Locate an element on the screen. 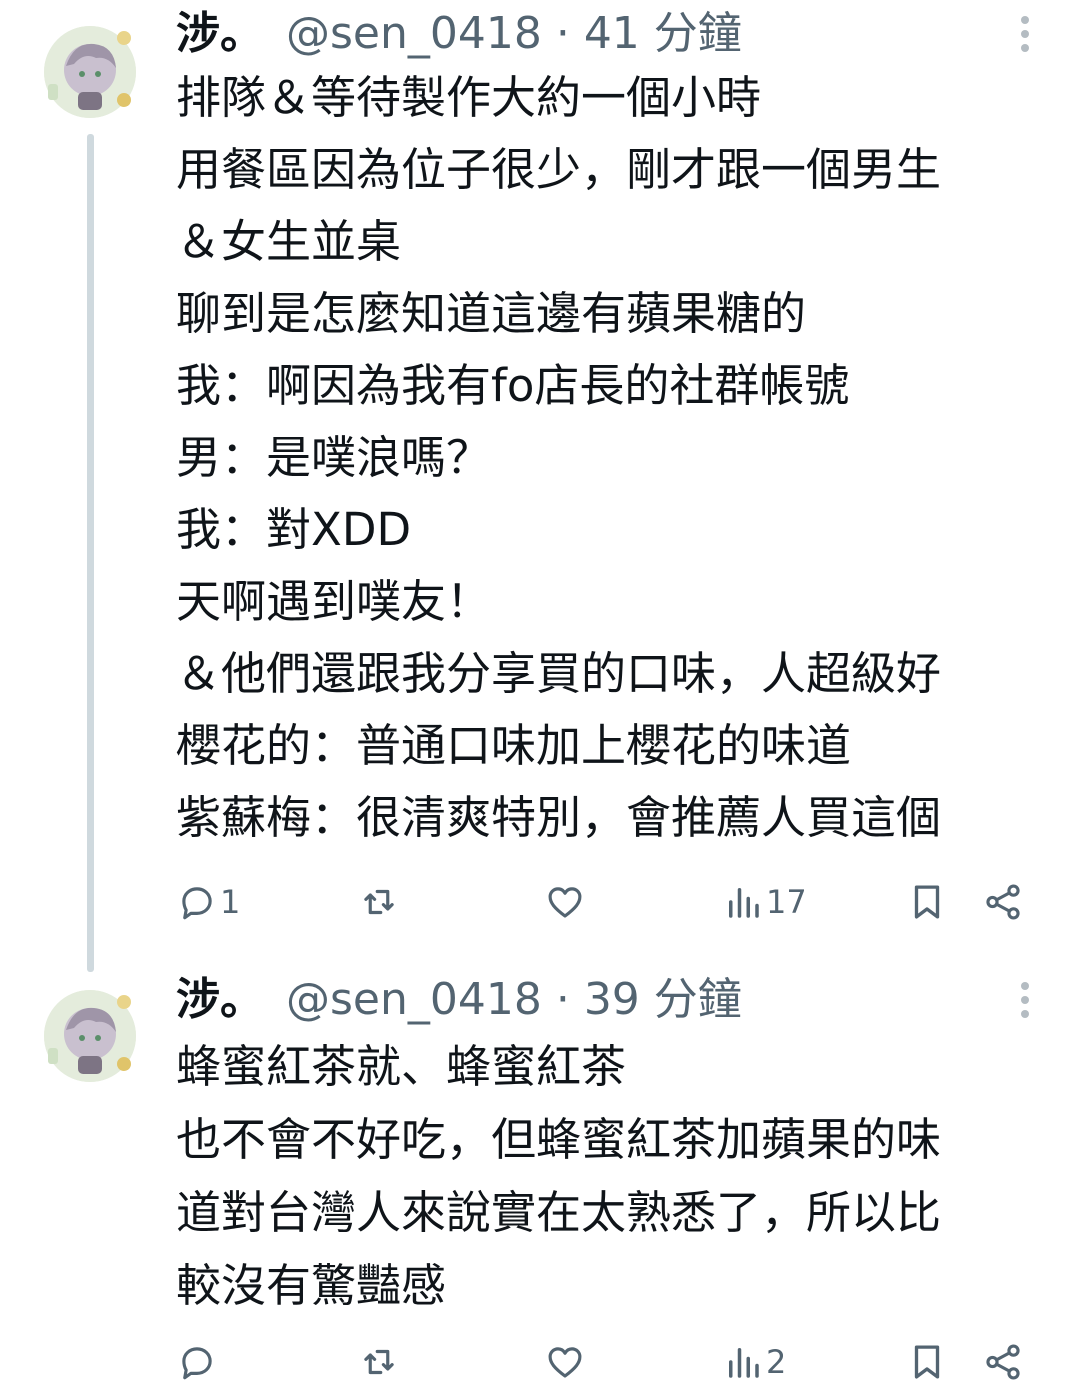 This screenshot has width=1080, height=1392. tweet-text-line: ＆女生並桌 is located at coordinates (289, 241).